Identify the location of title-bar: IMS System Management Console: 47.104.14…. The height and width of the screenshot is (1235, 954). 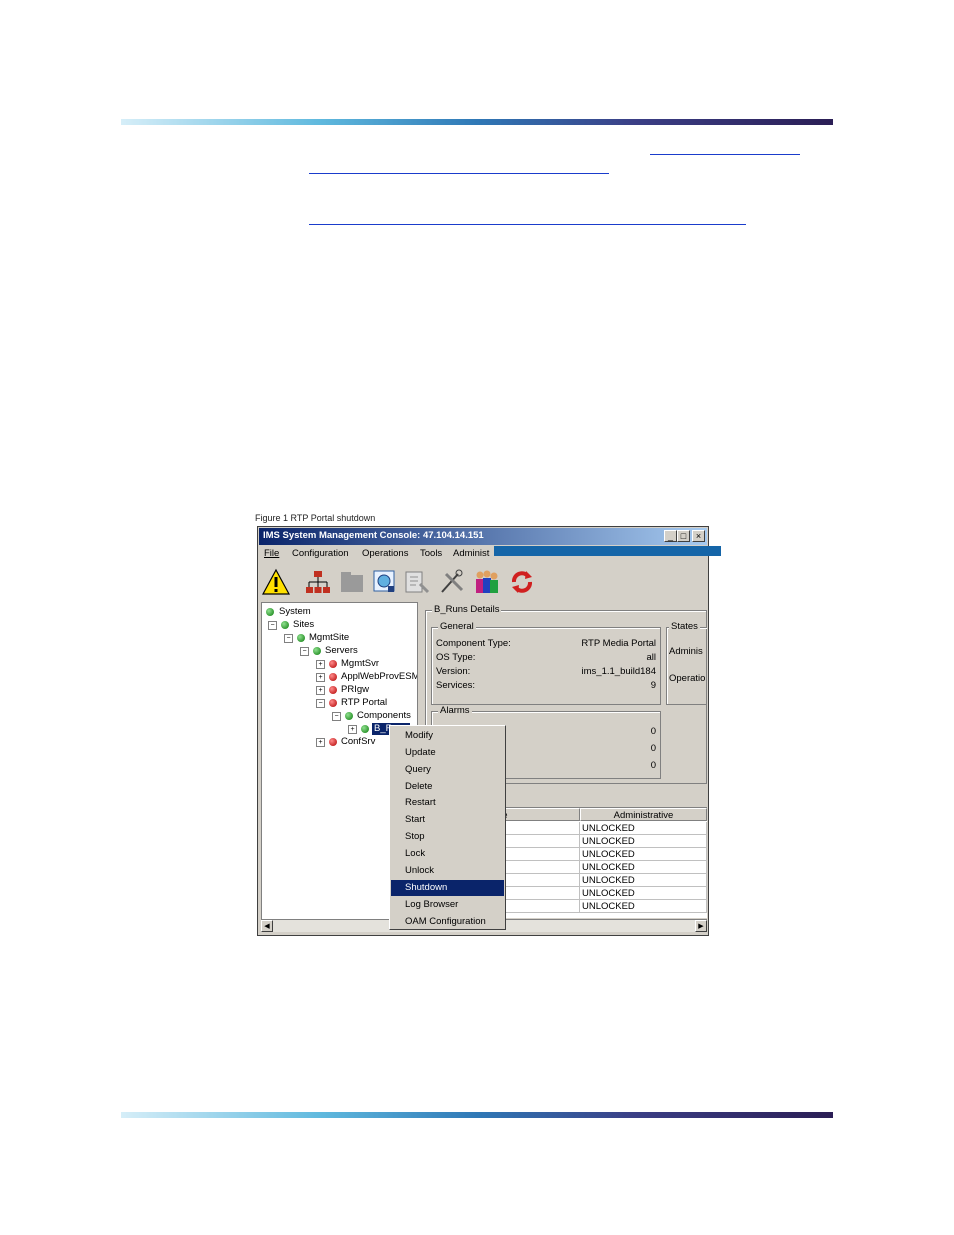
(483, 536).